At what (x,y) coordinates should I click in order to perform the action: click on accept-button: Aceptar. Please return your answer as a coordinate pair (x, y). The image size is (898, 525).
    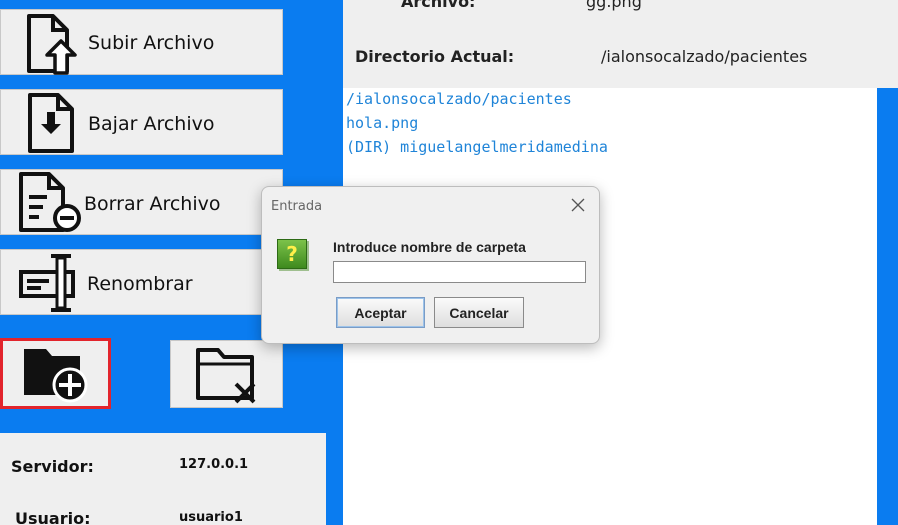
    Looking at the image, I should click on (380, 312).